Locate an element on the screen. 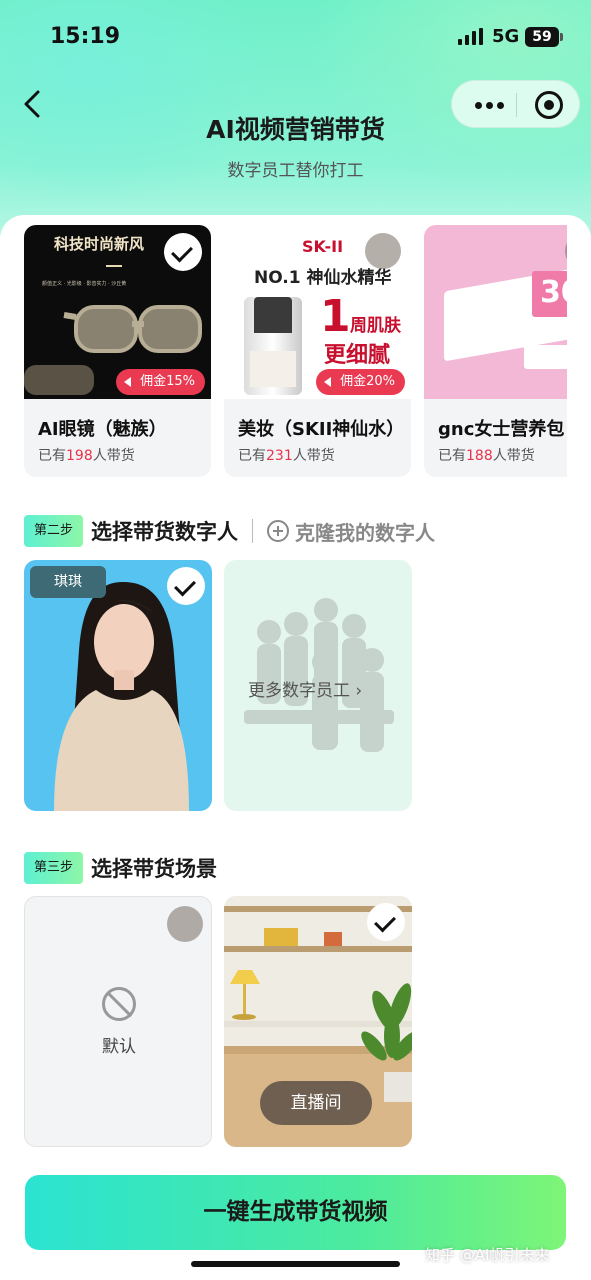 The image size is (591, 1280). home-indicator is located at coordinates (295, 1264).